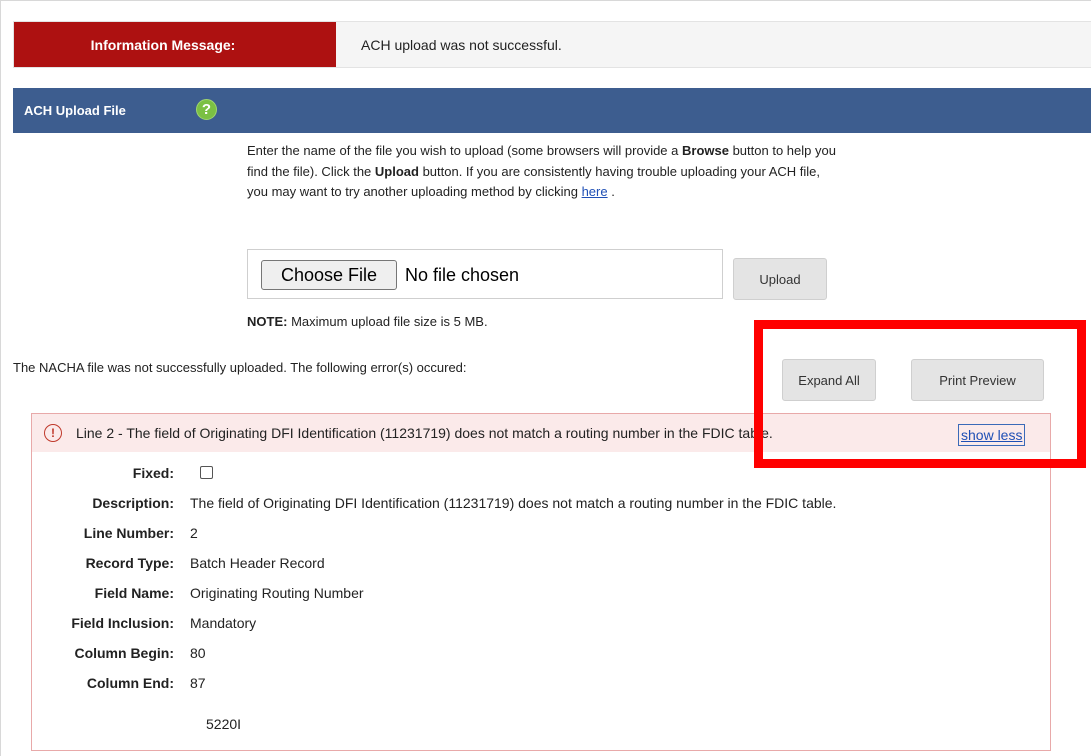 The image size is (1091, 756). Describe the element at coordinates (780, 279) in the screenshot. I see `upload-button: Upload` at that location.